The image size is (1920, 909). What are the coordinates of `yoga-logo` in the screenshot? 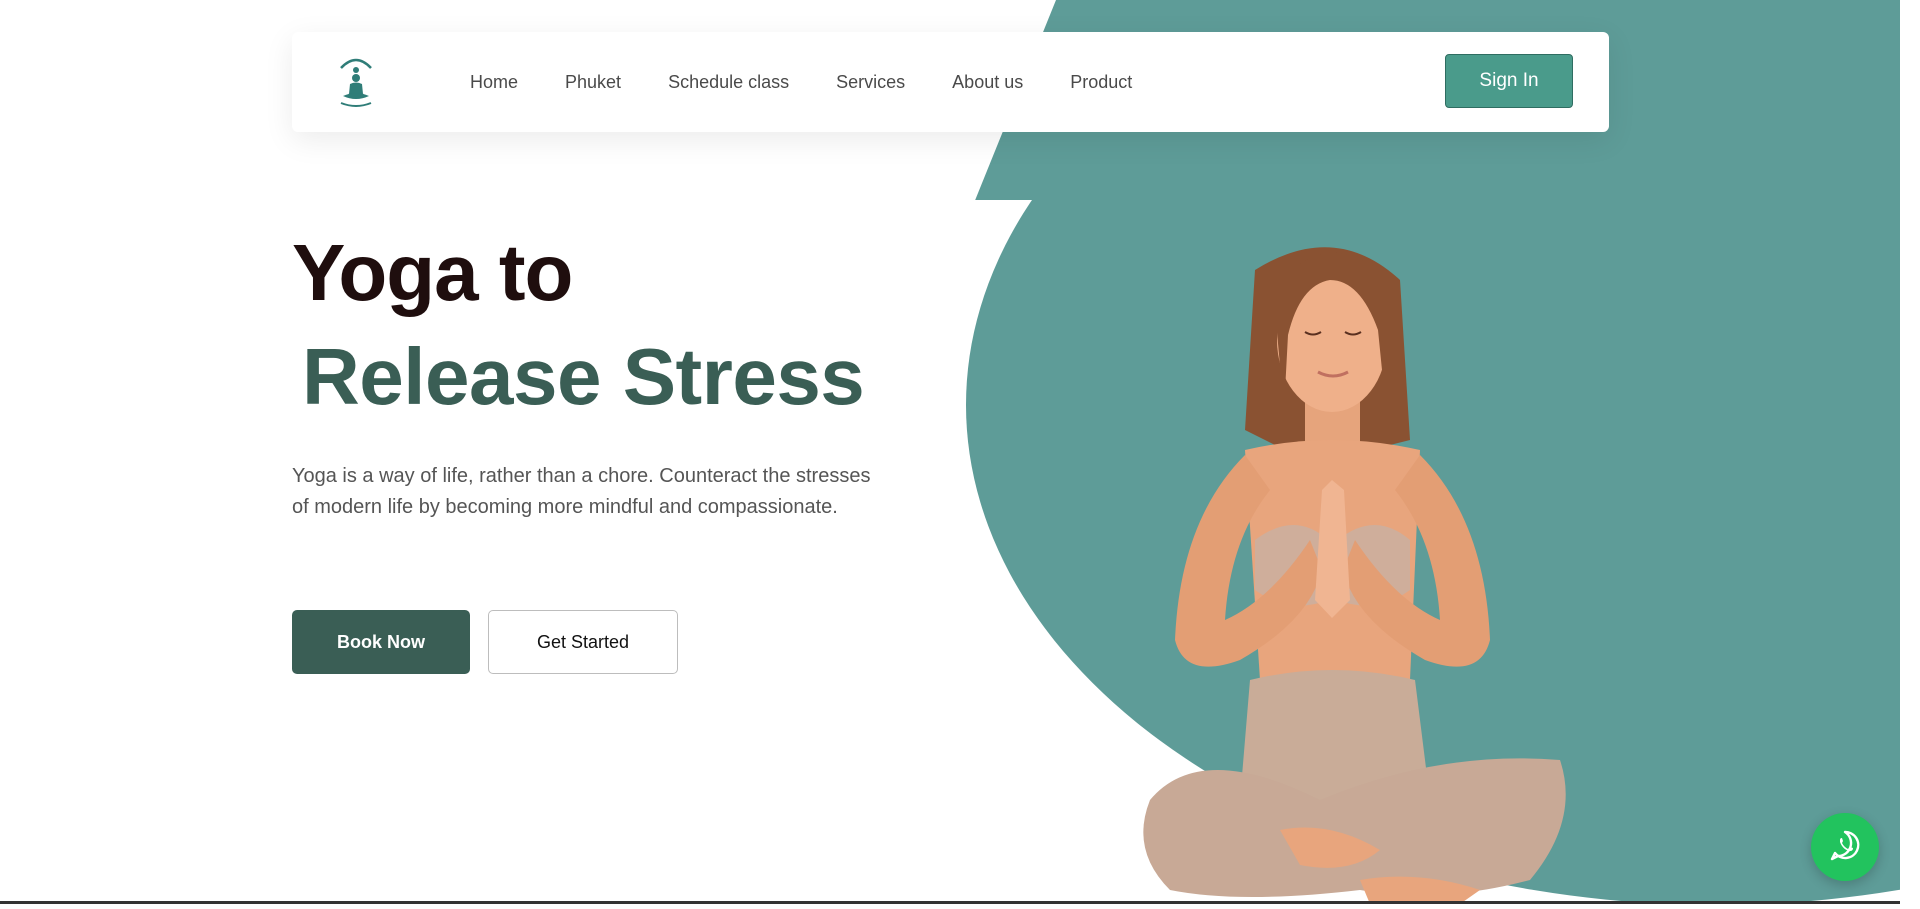 It's located at (356, 82).